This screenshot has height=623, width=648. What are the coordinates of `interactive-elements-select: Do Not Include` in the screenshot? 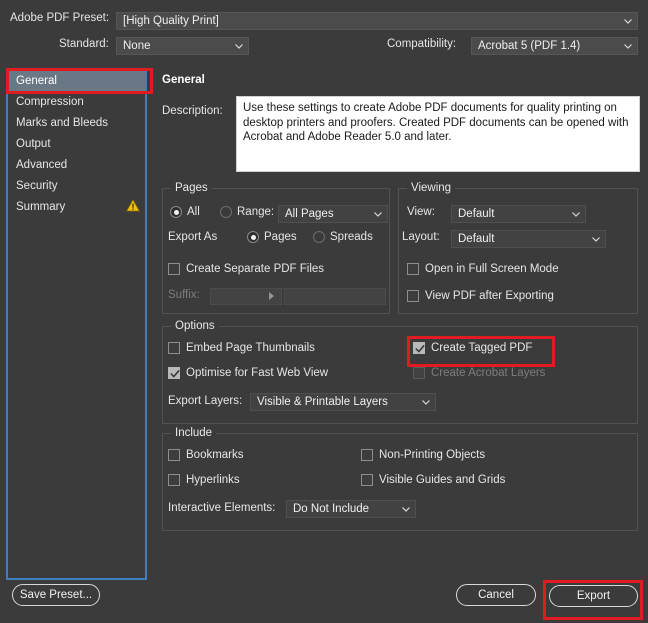 It's located at (351, 509).